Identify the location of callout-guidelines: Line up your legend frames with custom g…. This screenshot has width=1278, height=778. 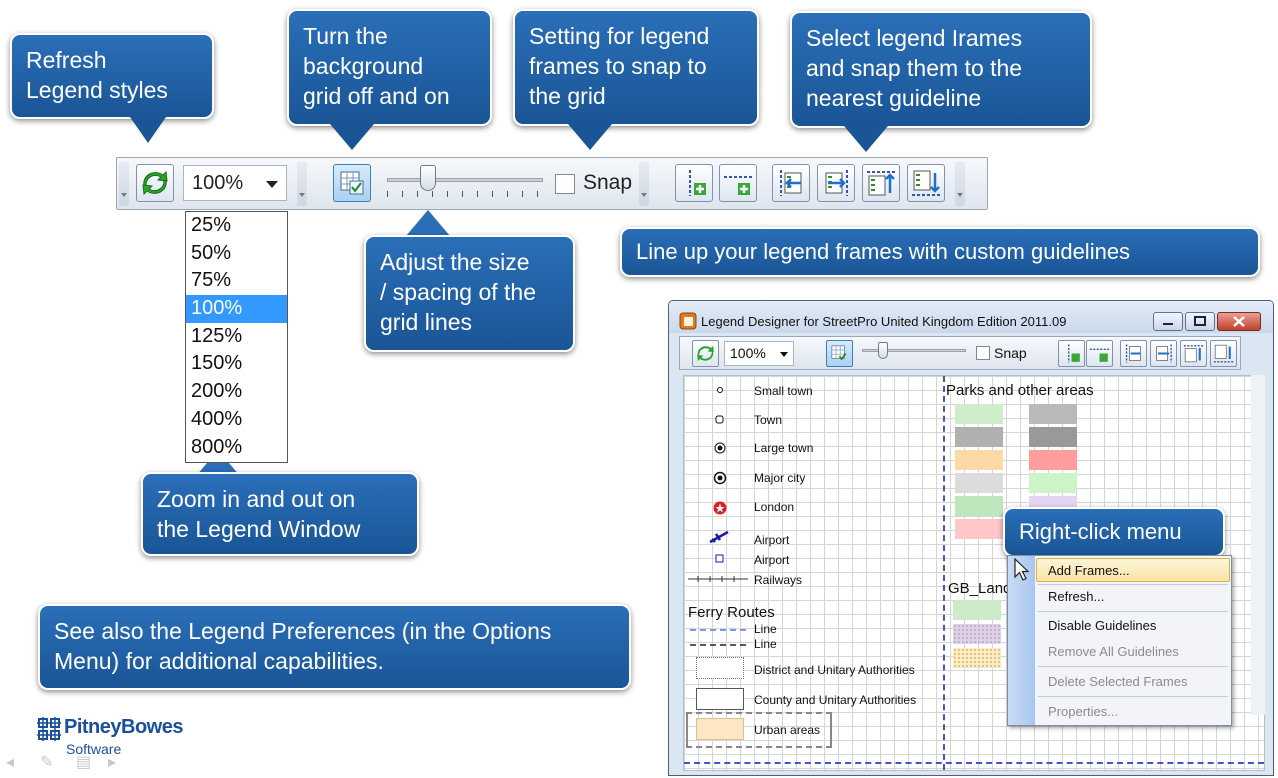
(940, 252).